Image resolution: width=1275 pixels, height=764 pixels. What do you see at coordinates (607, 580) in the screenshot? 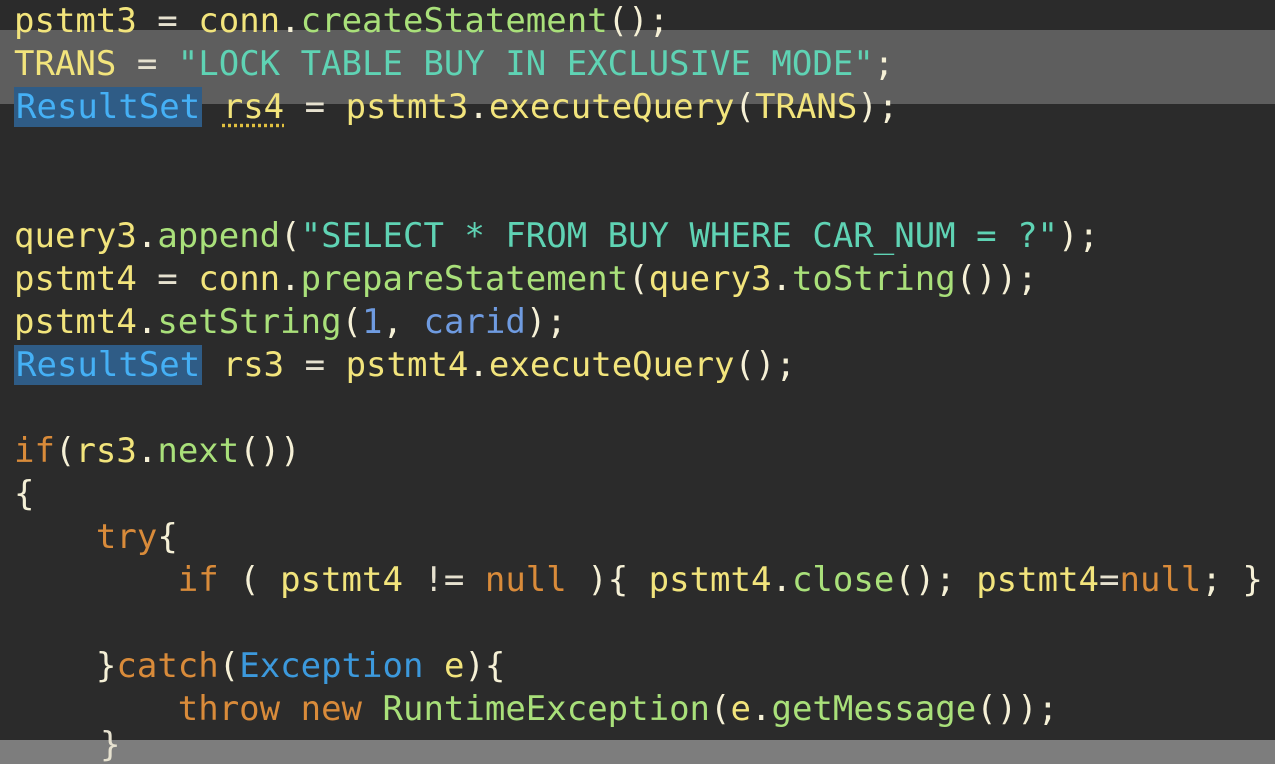
I see `code-token: ){` at bounding box center [607, 580].